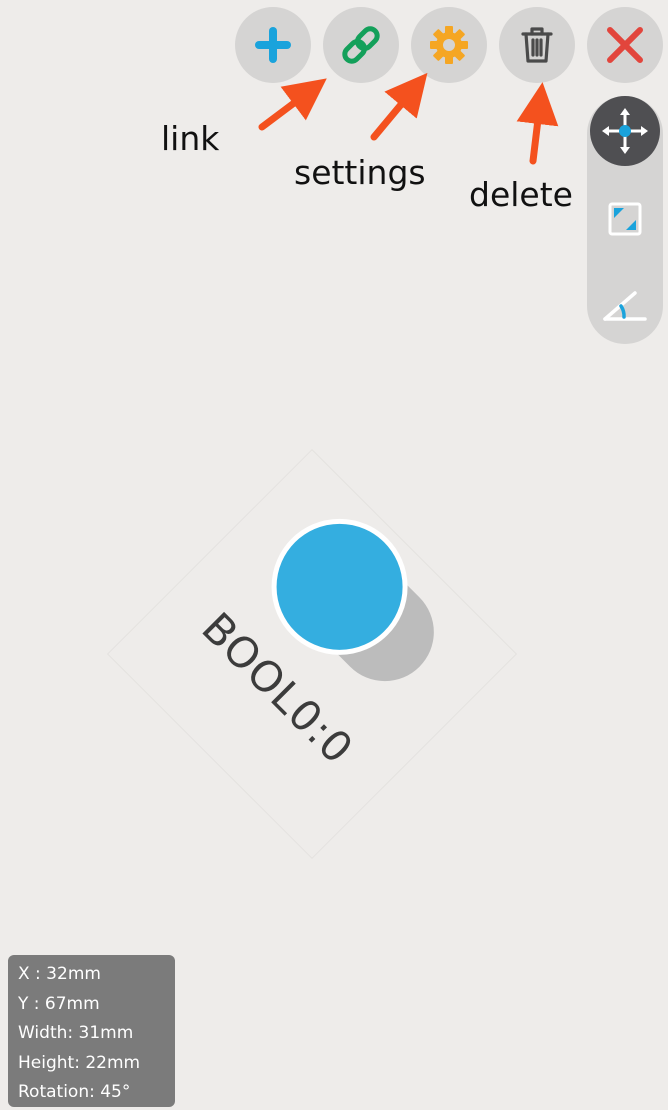 This screenshot has width=668, height=1110. Describe the element at coordinates (59, 1003) in the screenshot. I see `info-y: Y : 67mm` at that location.